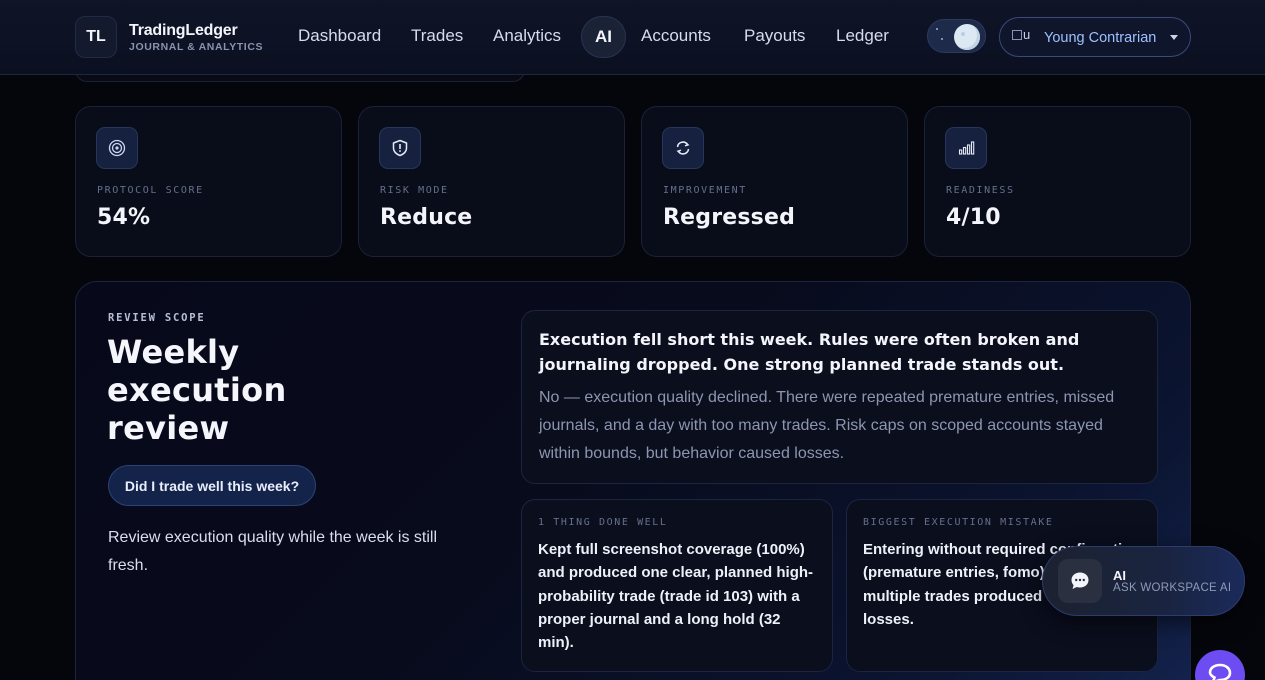 Image resolution: width=1265 pixels, height=680 pixels. Describe the element at coordinates (967, 37) in the screenshot. I see `moon-icon` at that location.